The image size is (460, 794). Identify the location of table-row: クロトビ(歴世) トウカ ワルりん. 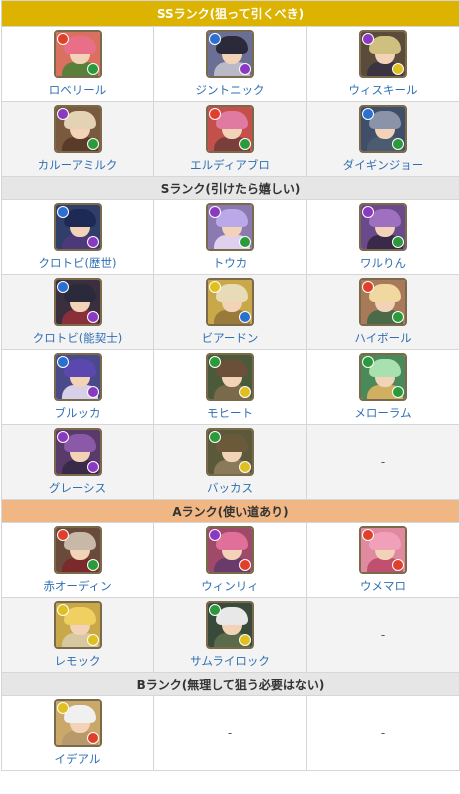
(230, 237).